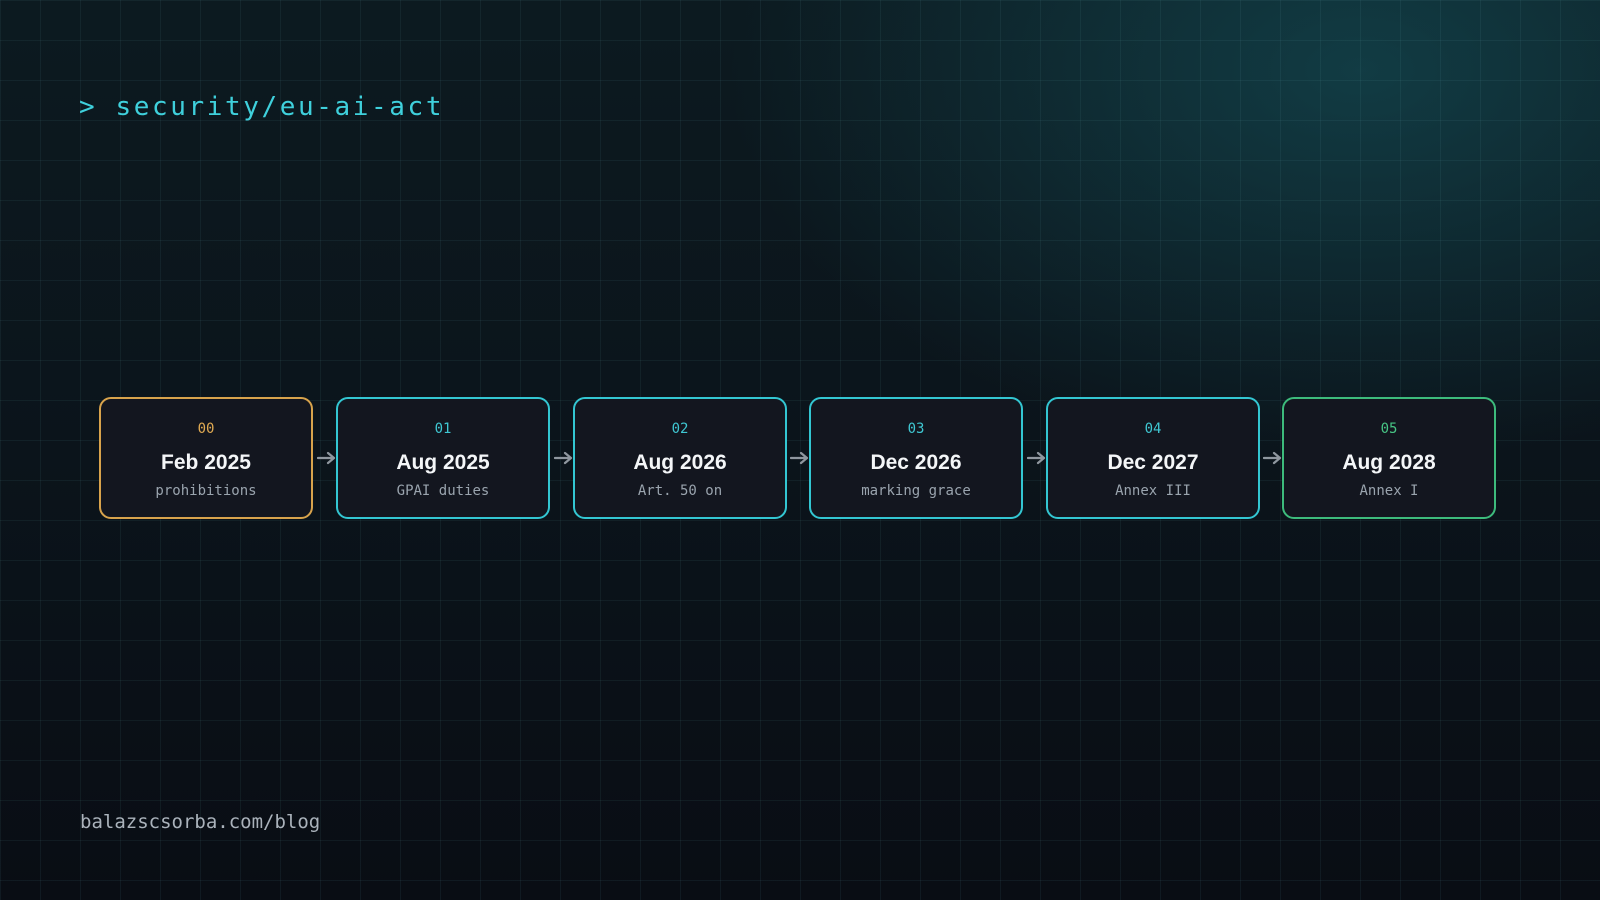  What do you see at coordinates (916, 429) in the screenshot?
I see `stage-index: 03` at bounding box center [916, 429].